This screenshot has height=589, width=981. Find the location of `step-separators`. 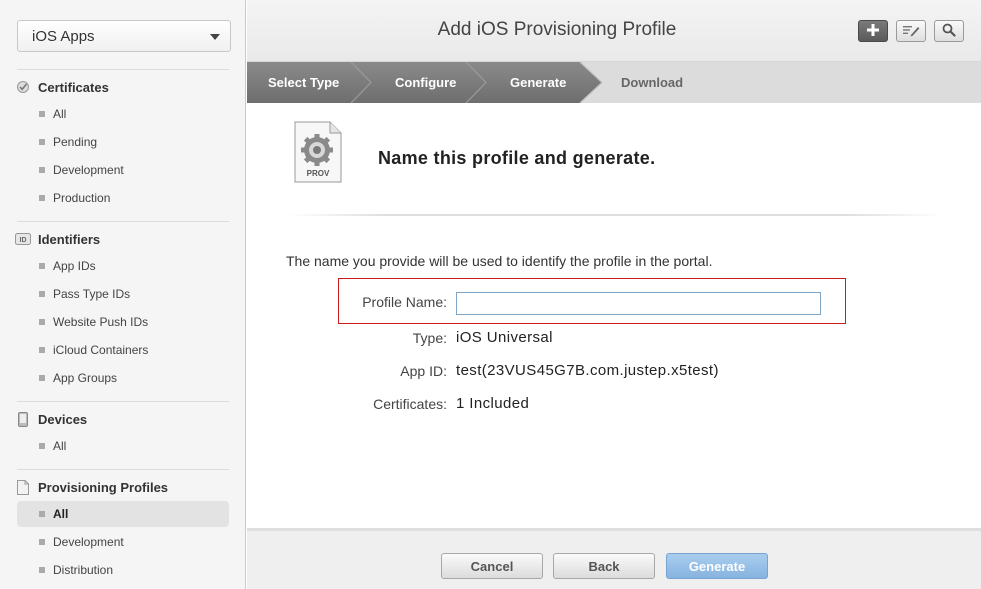

step-separators is located at coordinates (476, 82).